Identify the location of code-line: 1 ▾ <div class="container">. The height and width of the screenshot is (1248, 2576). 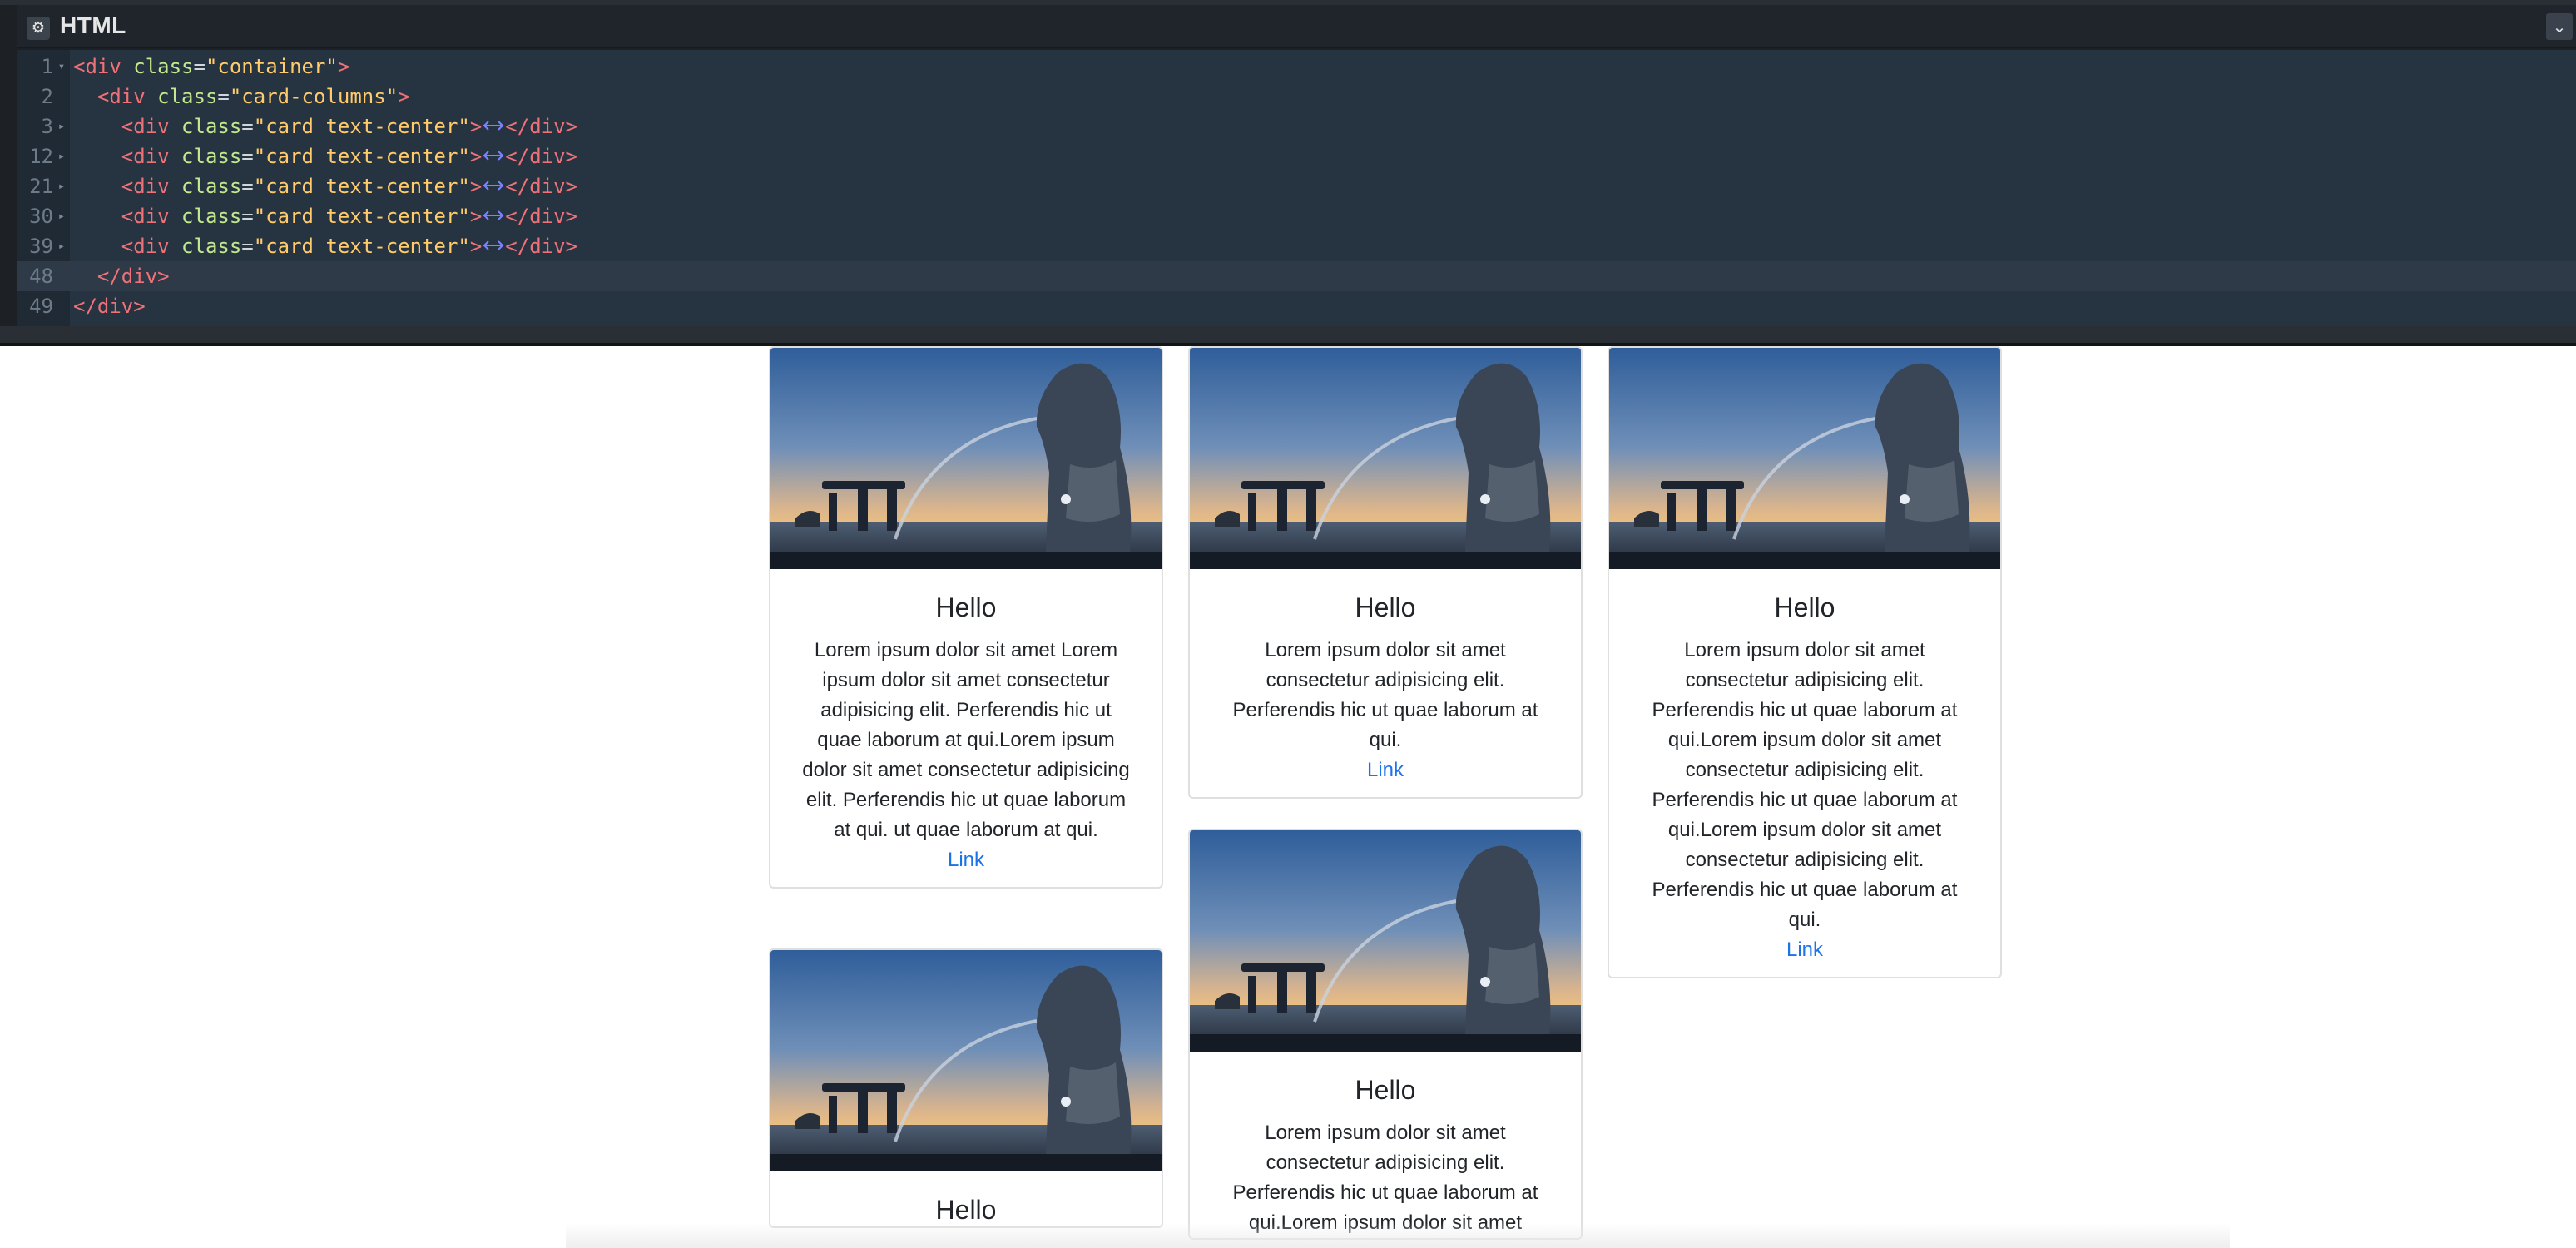
(1296, 67).